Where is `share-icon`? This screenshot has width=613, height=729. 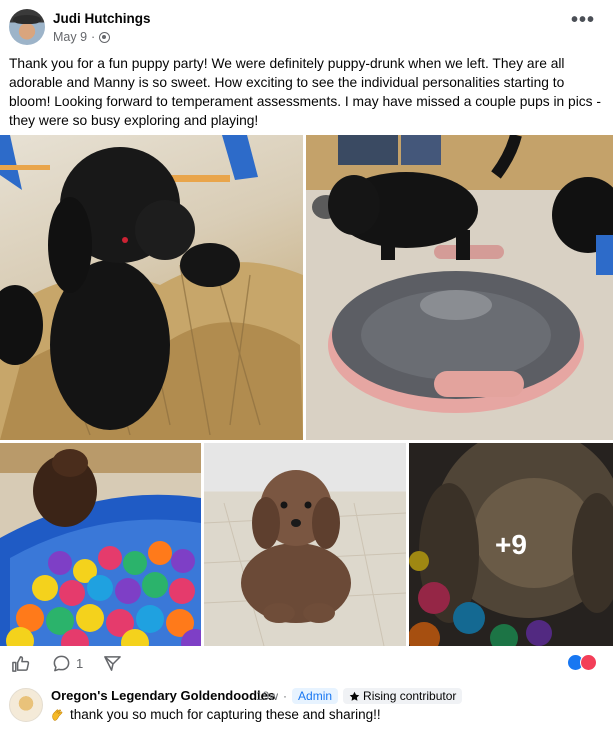 share-icon is located at coordinates (112, 663).